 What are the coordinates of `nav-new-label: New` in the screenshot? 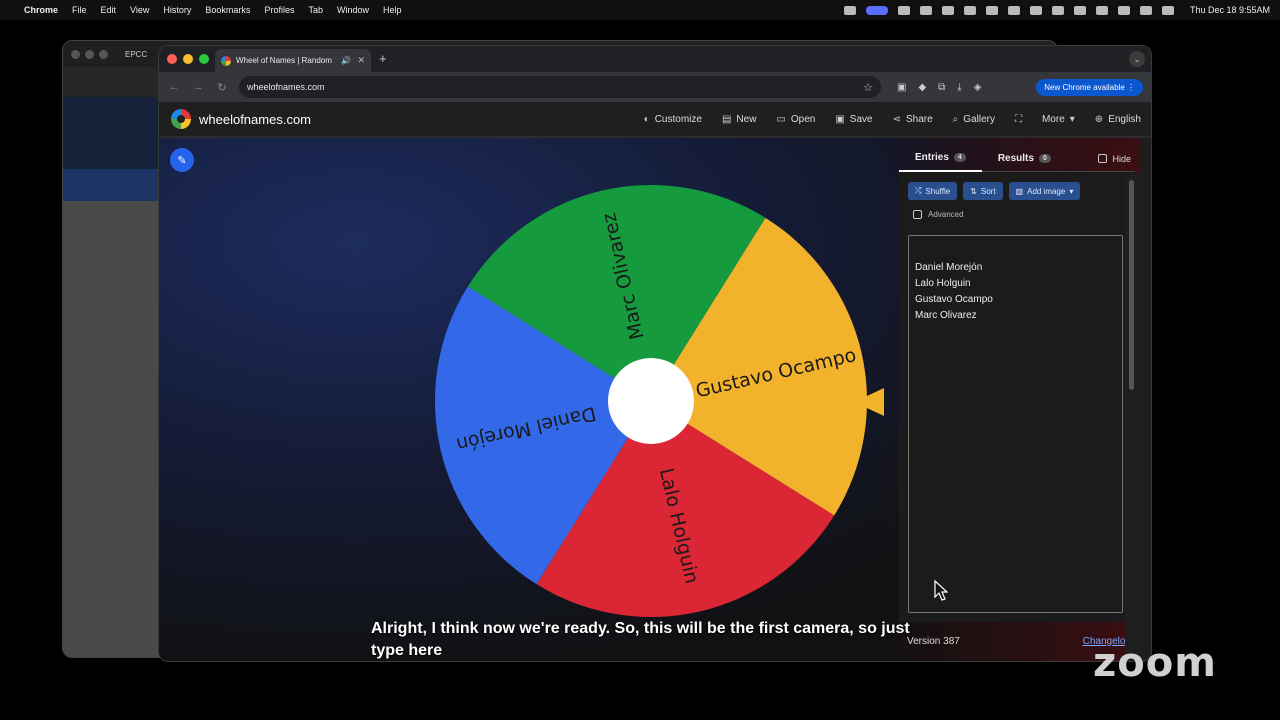 It's located at (746, 119).